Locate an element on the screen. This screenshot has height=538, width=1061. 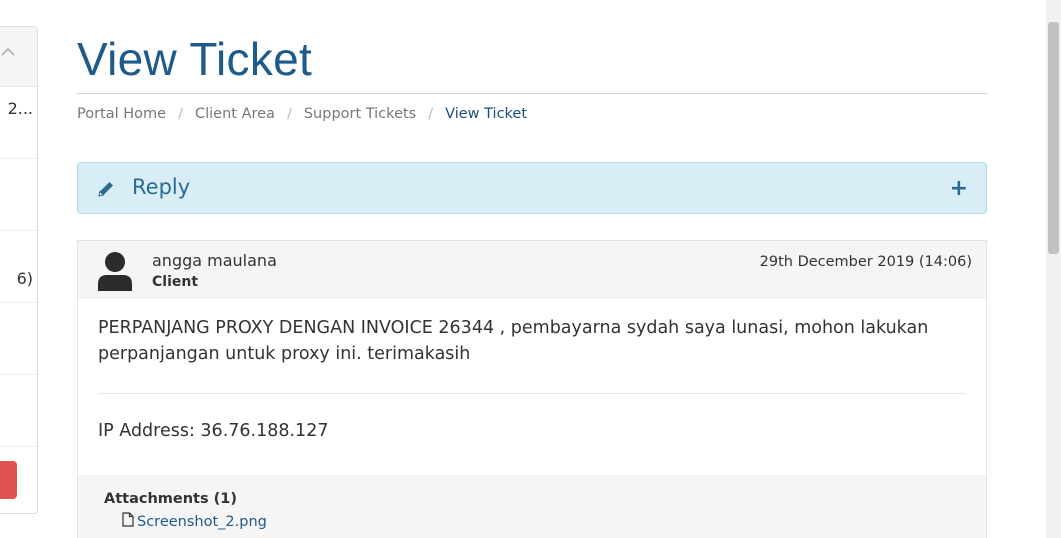
breadcrumb-client-area: Client Area is located at coordinates (235, 114).